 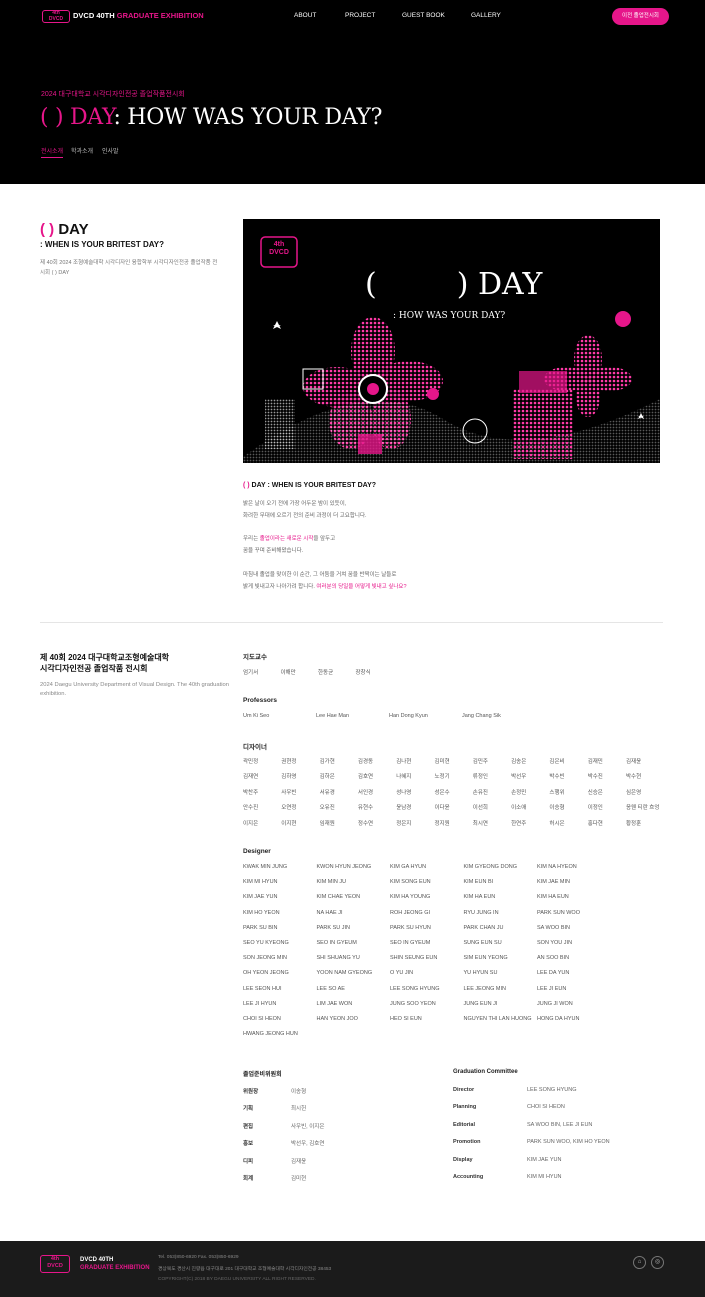 I want to click on professor-name-kr: 엄기서, so click(x=251, y=673).